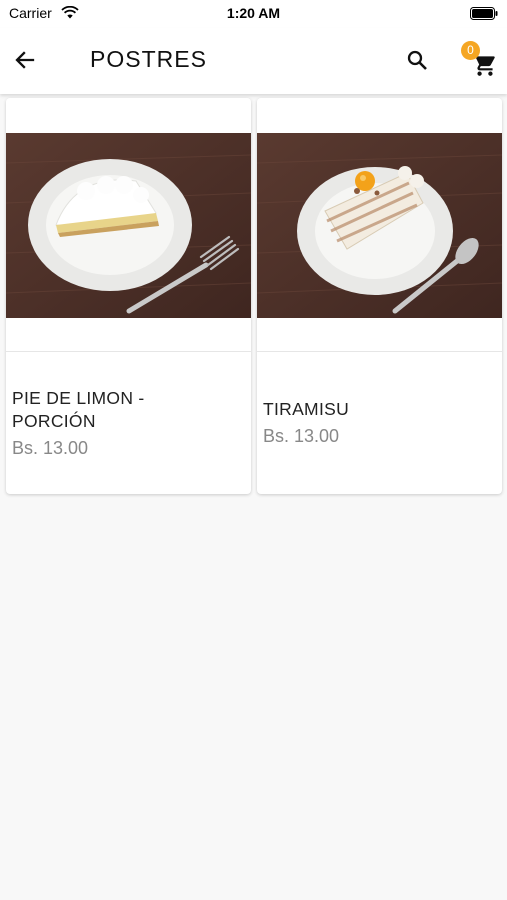 The image size is (507, 900). Describe the element at coordinates (78, 409) in the screenshot. I see `product-name: PIE DE LIMON - PORCIÓN` at that location.